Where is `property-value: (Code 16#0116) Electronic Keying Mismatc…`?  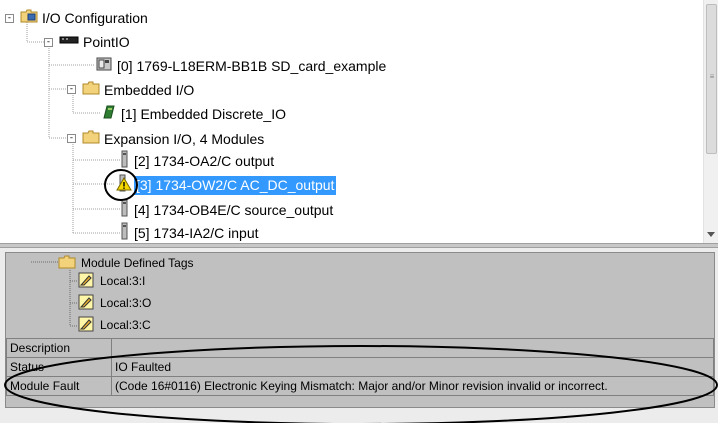
property-value: (Code 16#0116) Electronic Keying Mismatc… is located at coordinates (412, 386).